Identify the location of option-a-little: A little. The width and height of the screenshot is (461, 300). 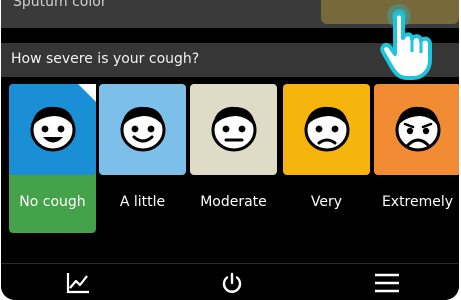
(142, 158).